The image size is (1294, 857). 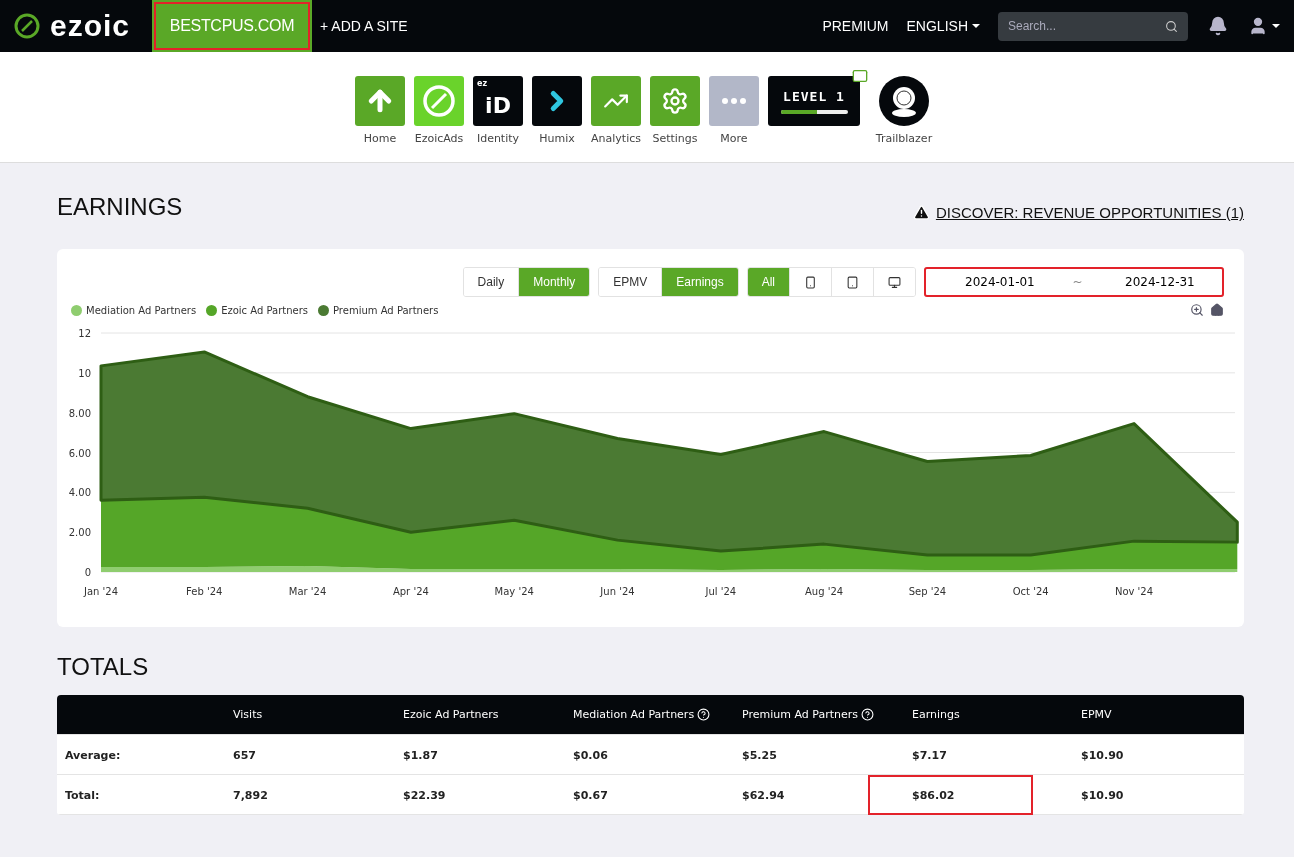 I want to click on app-label: Humix, so click(x=557, y=138).